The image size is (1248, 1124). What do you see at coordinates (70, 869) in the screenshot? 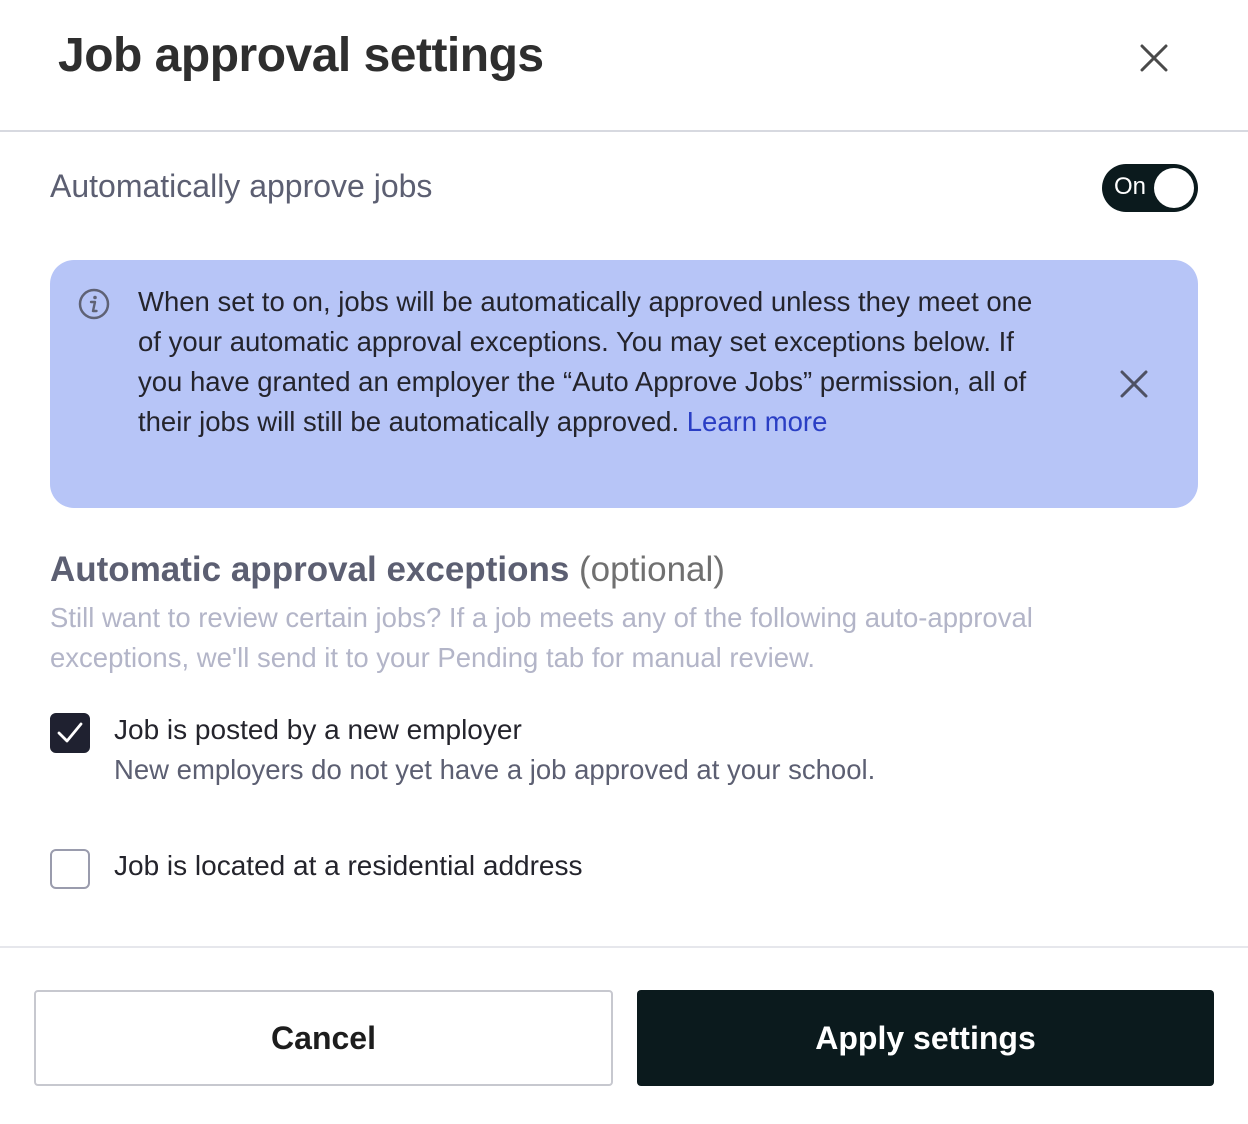
I see `residential-address-checkbox` at bounding box center [70, 869].